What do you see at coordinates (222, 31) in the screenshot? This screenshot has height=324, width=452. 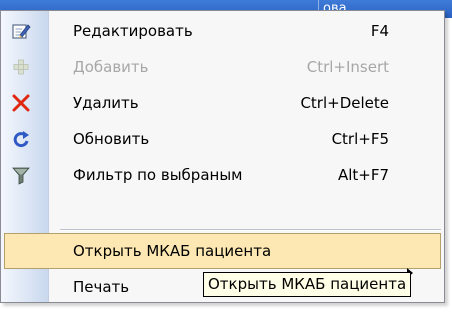 I see `menu-item-edit: Редактировать F4` at bounding box center [222, 31].